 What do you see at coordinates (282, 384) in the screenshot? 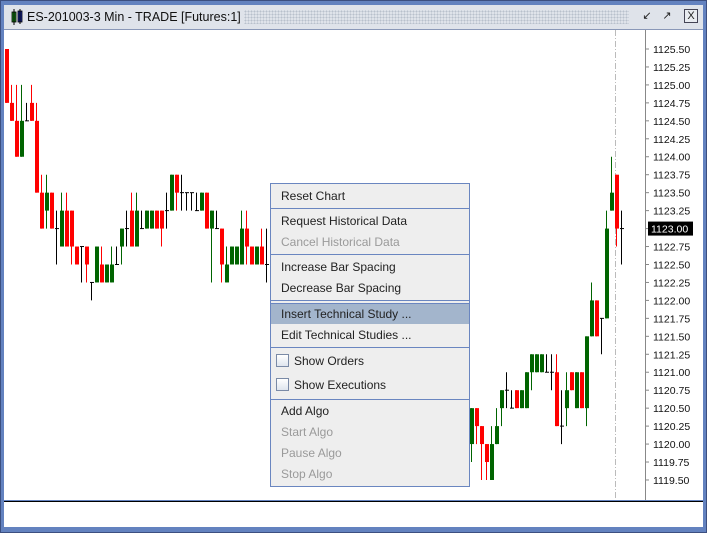
I see `show-executions-checkbox` at bounding box center [282, 384].